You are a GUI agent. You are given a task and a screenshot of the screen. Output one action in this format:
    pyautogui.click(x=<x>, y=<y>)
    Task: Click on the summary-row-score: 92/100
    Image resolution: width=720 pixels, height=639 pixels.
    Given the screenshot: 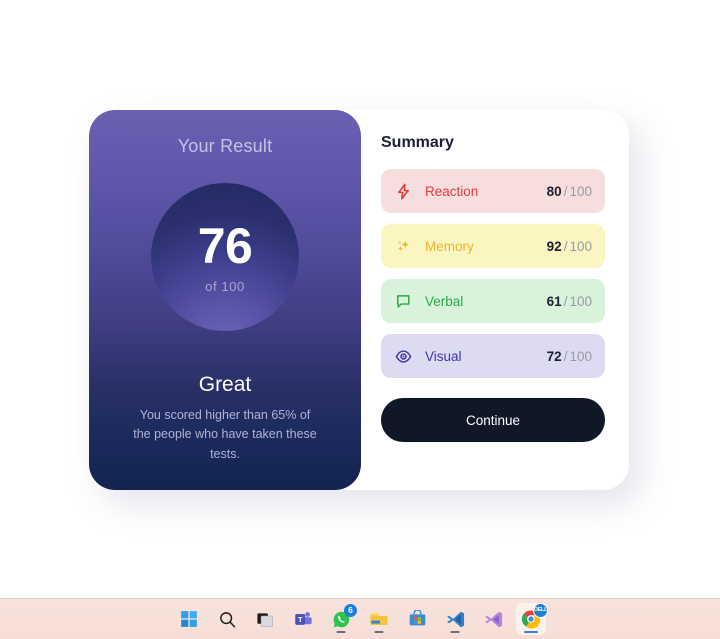 What is the action you would take?
    pyautogui.click(x=569, y=246)
    